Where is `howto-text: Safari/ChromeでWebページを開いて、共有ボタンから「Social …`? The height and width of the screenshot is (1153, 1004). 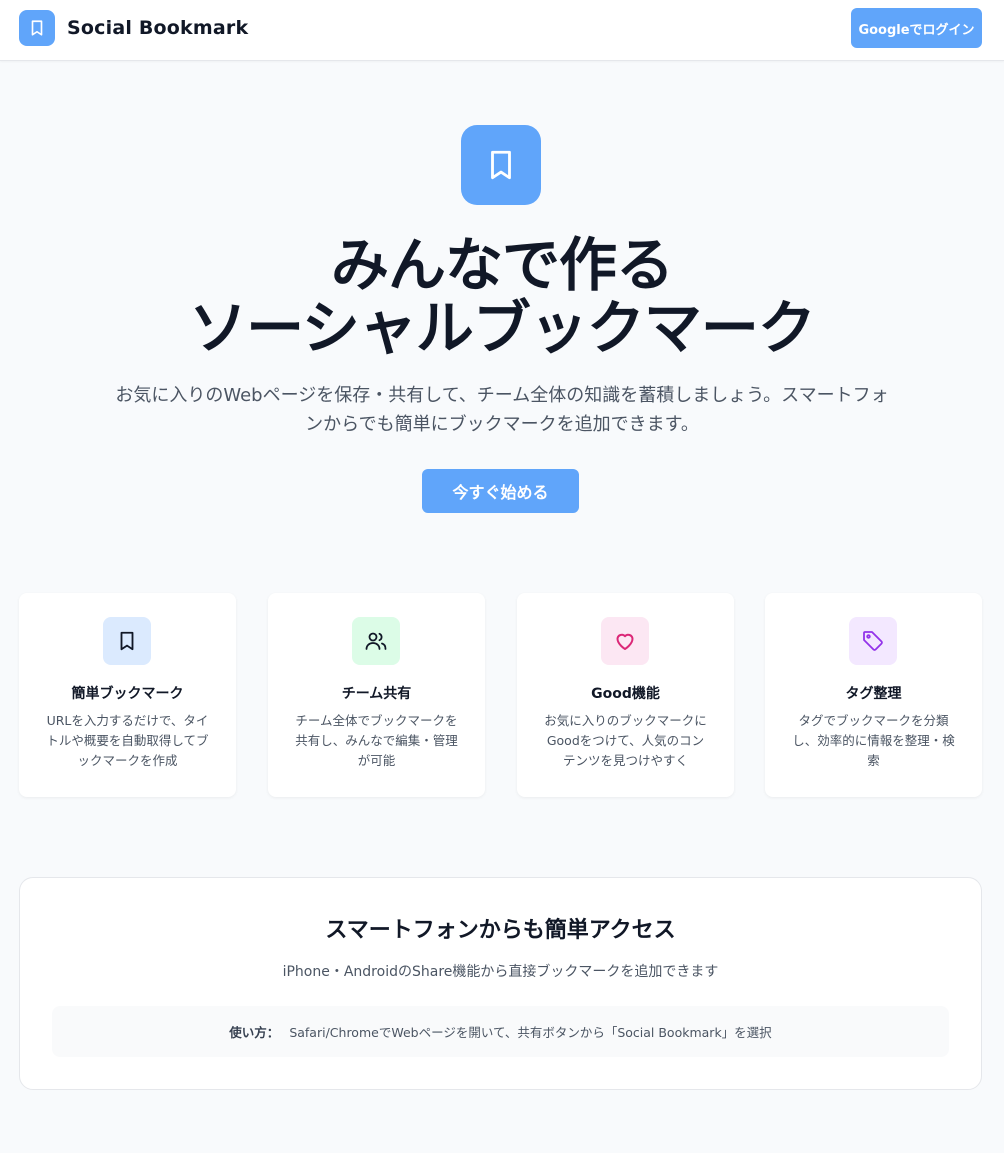
howto-text: Safari/ChromeでWebページを開いて、共有ボタンから「Social … is located at coordinates (530, 1032).